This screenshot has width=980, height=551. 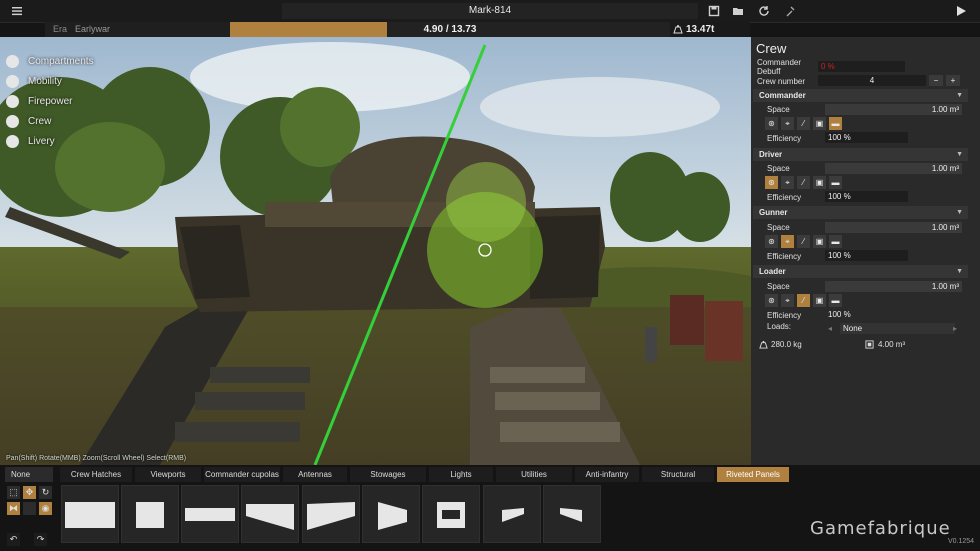 What do you see at coordinates (12, 101) in the screenshot?
I see `gun-icon` at bounding box center [12, 101].